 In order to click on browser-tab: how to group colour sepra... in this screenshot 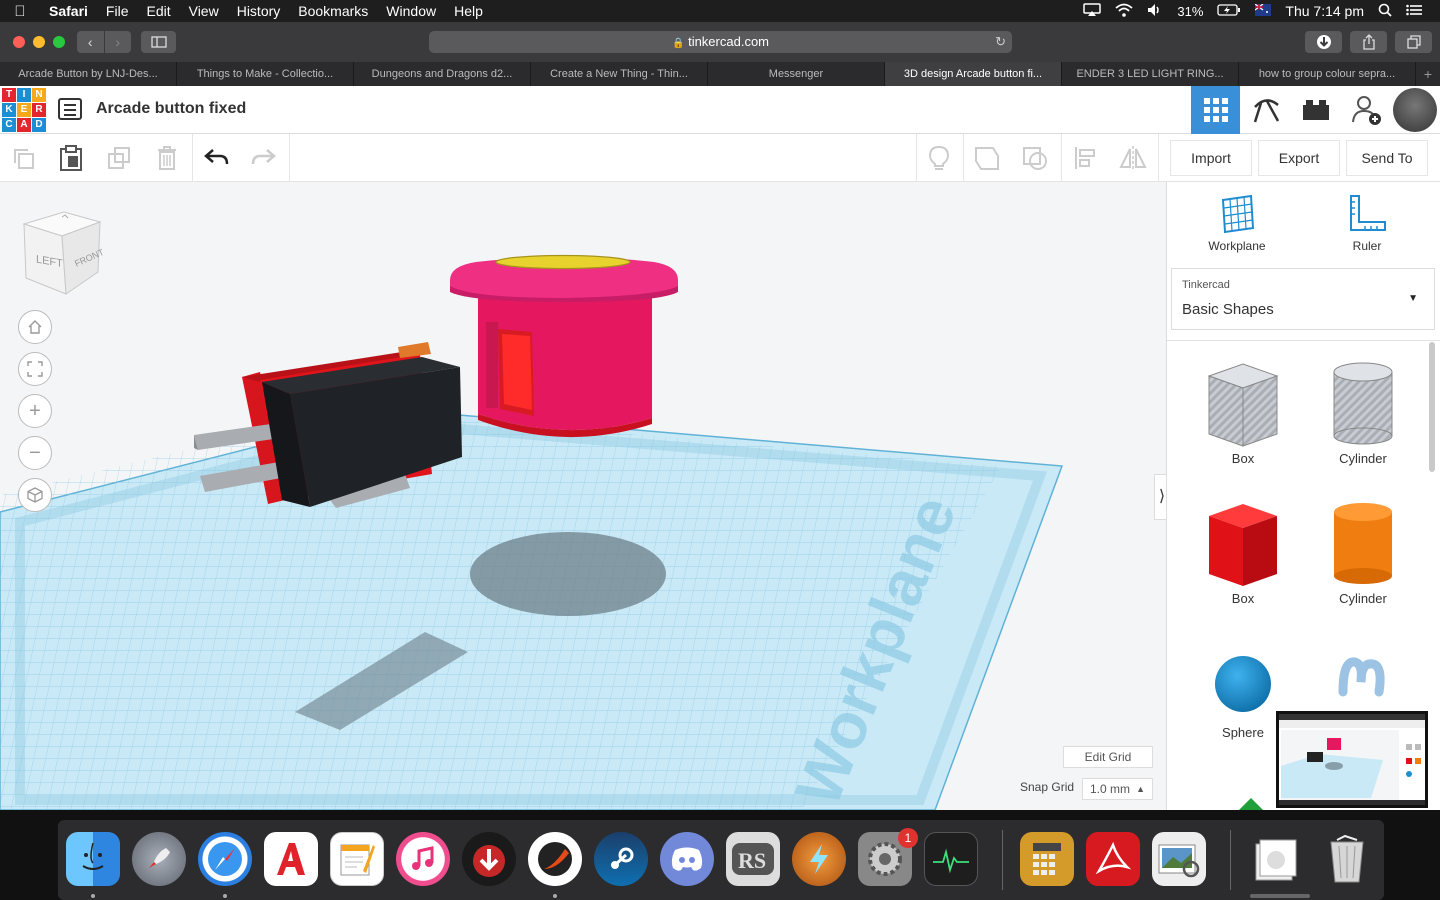, I will do `click(1327, 74)`.